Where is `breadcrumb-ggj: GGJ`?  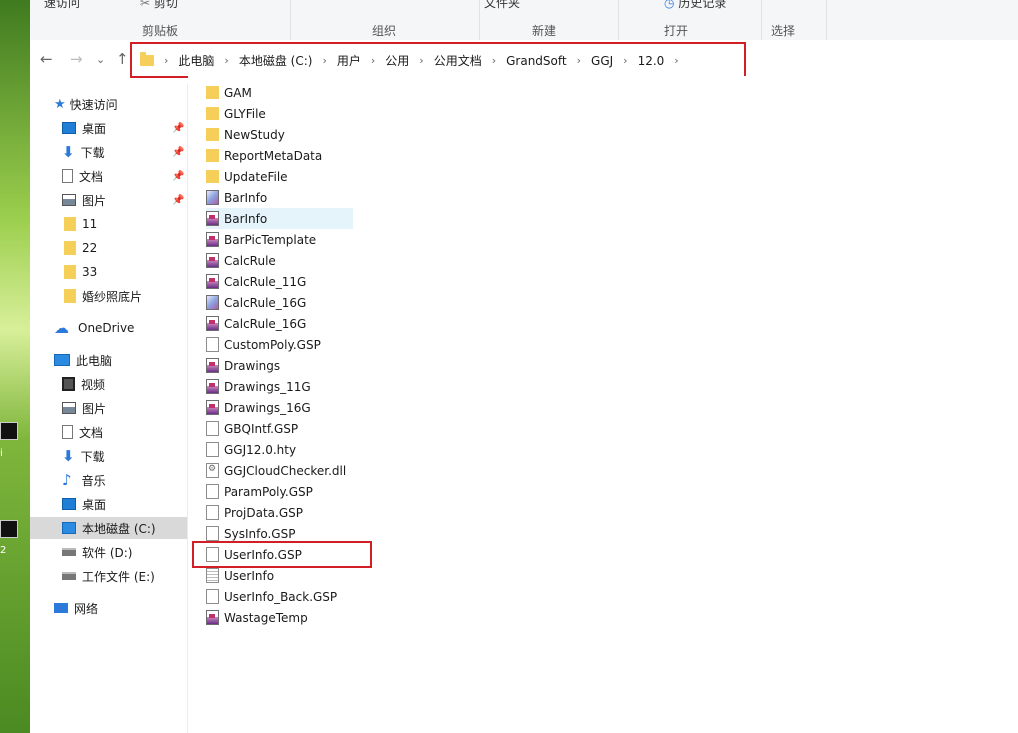 breadcrumb-ggj: GGJ is located at coordinates (602, 61).